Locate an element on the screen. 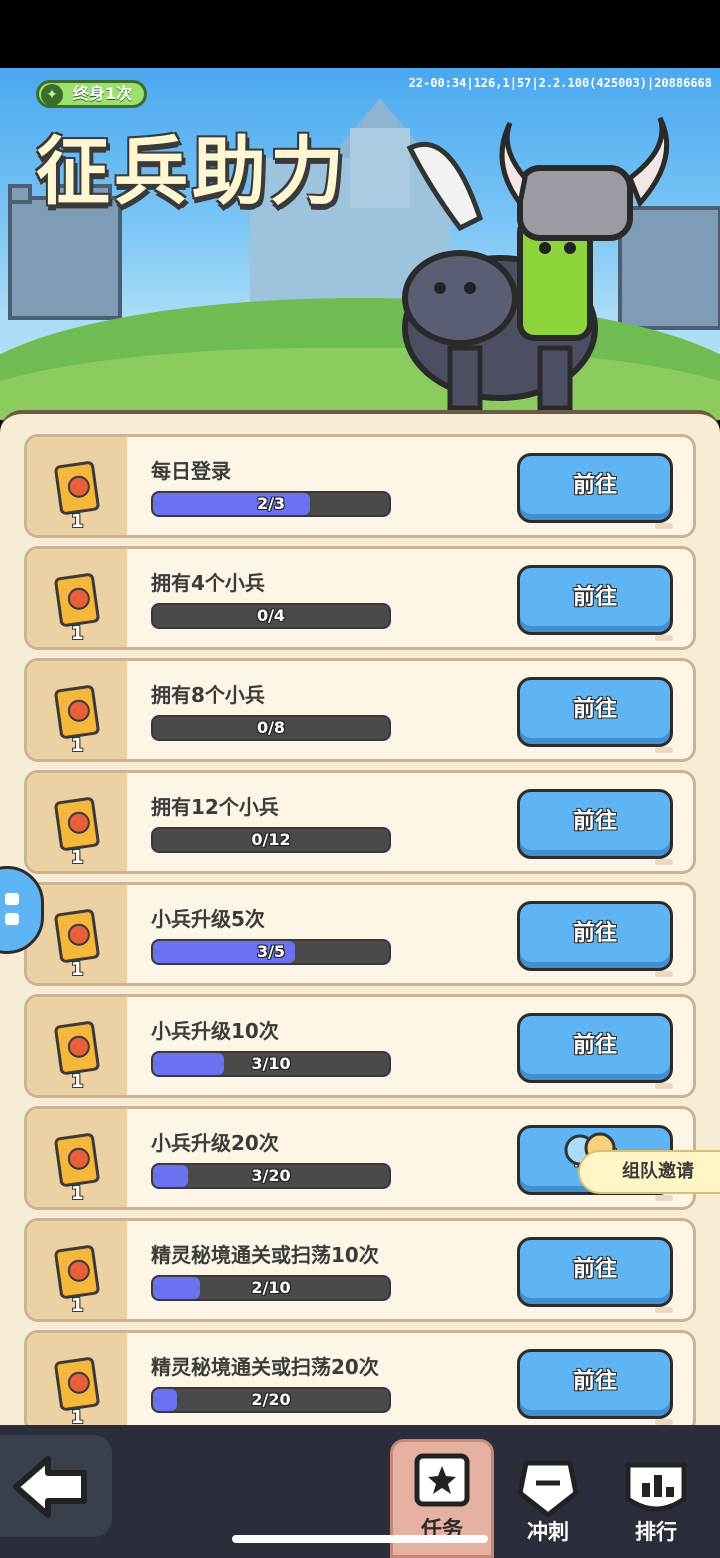 The image size is (720, 1558). sprint-icon is located at coordinates (548, 1489).